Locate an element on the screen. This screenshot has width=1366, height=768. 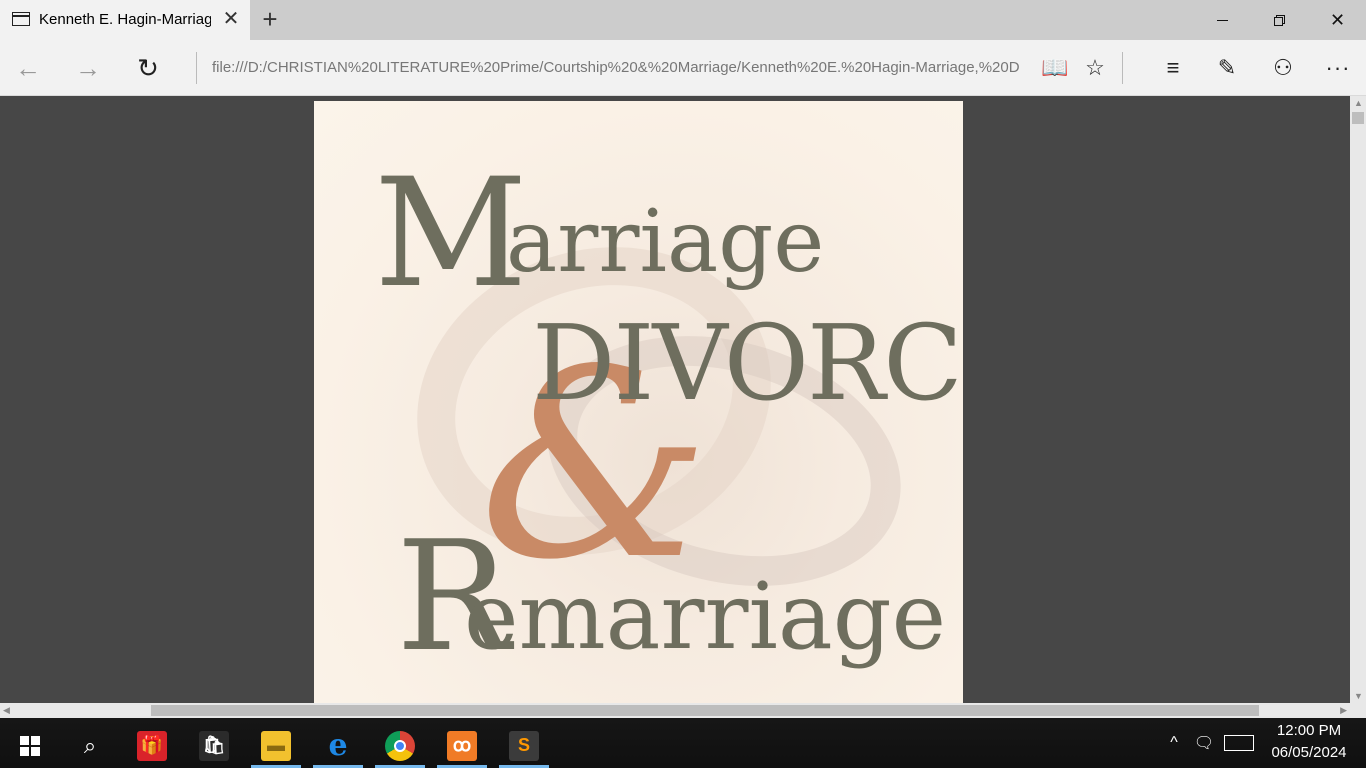
close-window-button: ✕ is located at coordinates (1337, 20).